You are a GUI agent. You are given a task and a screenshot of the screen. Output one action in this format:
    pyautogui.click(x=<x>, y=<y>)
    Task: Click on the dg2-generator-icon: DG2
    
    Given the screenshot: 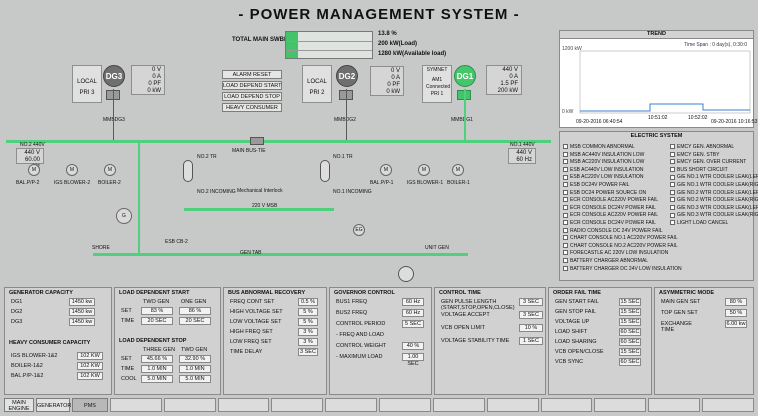 What is the action you would take?
    pyautogui.click(x=347, y=76)
    